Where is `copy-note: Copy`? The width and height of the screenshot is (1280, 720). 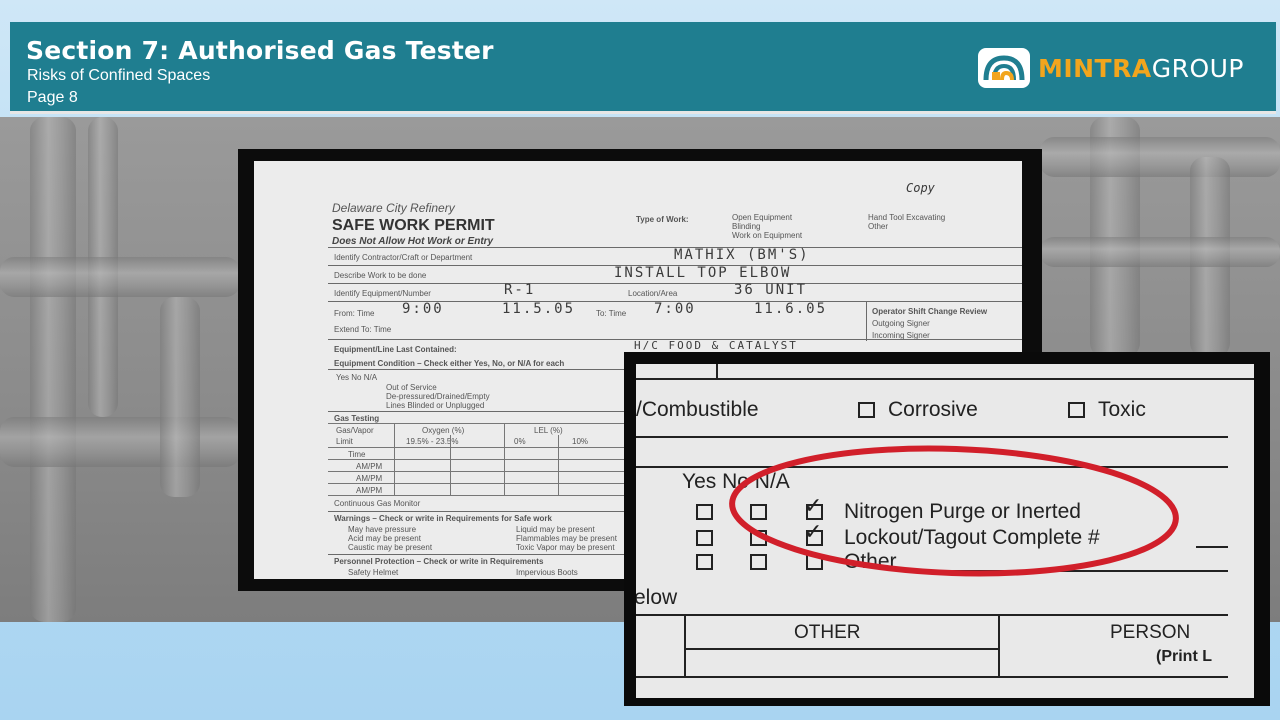
copy-note: Copy is located at coordinates (920, 188).